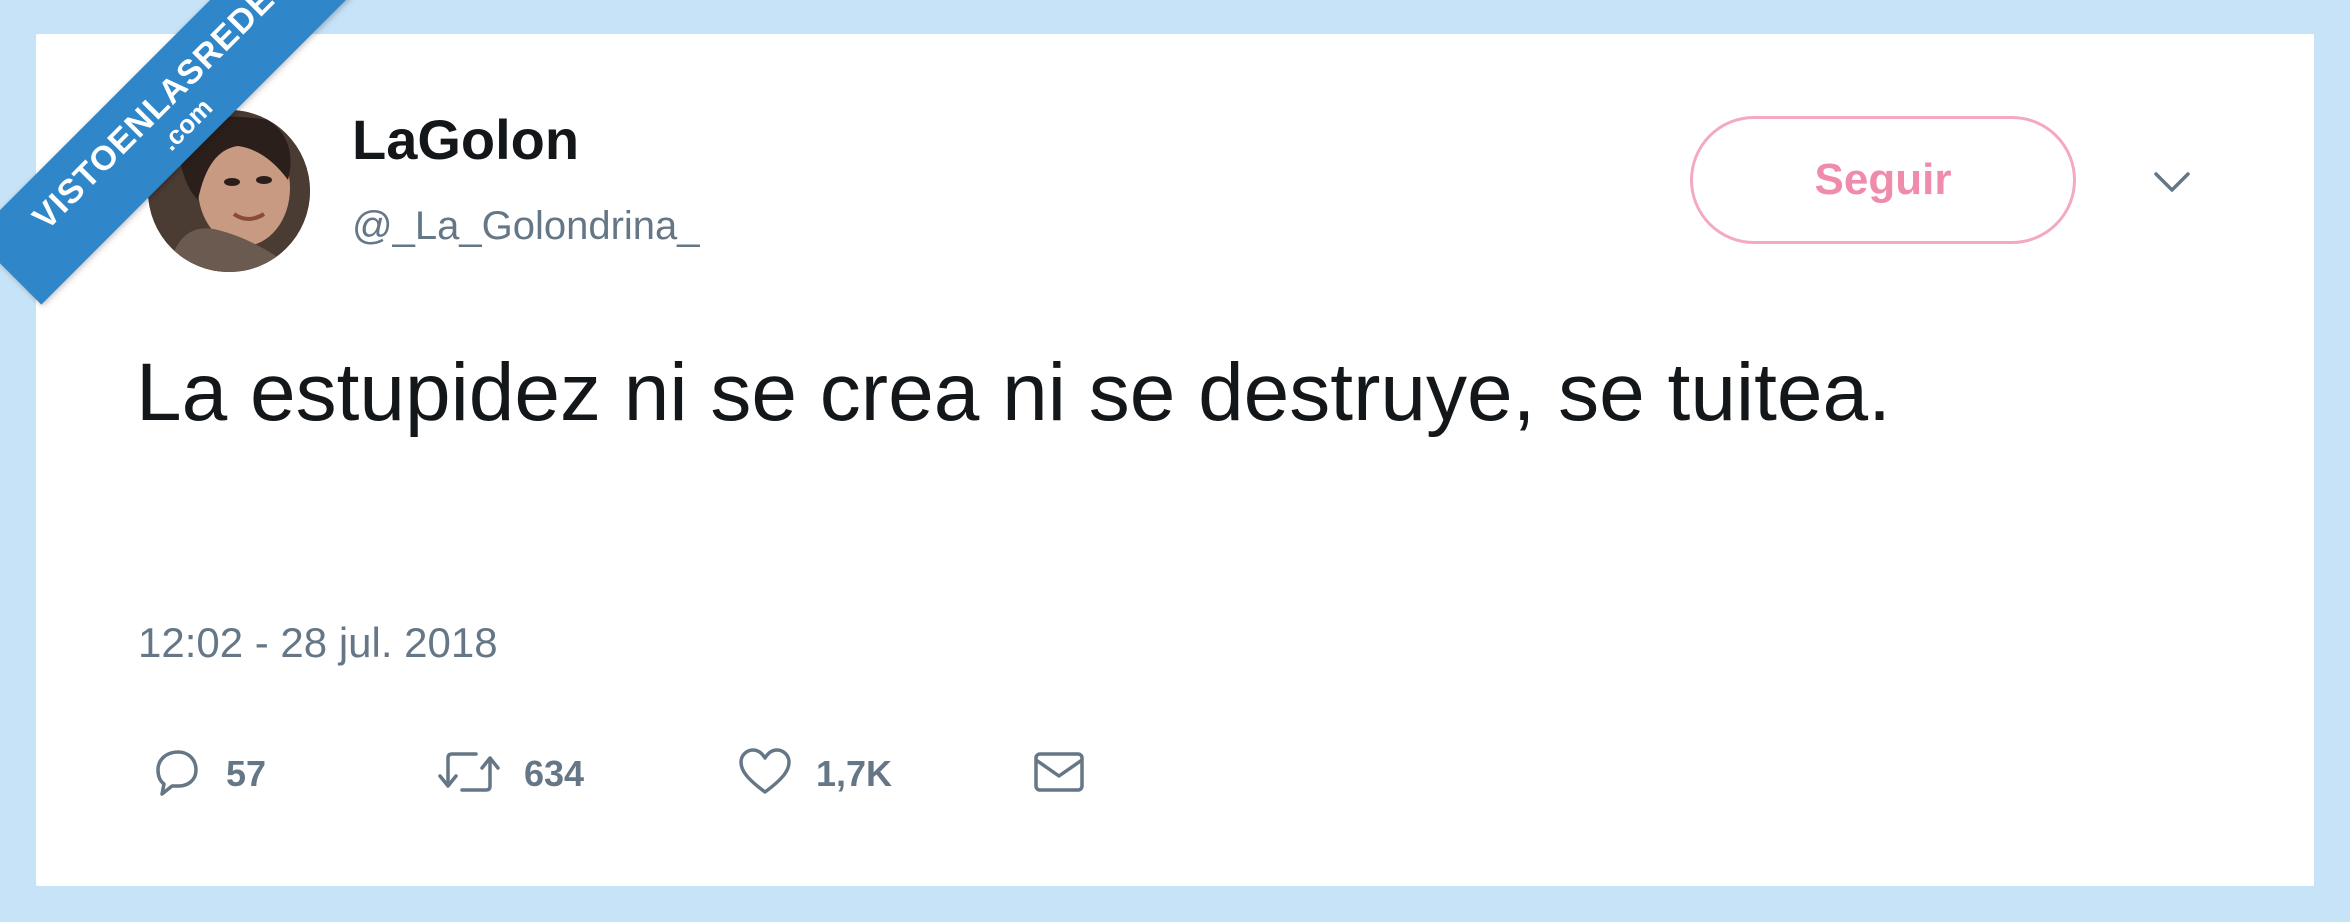  Describe the element at coordinates (554, 773) in the screenshot. I see `retweet-count: 634` at that location.